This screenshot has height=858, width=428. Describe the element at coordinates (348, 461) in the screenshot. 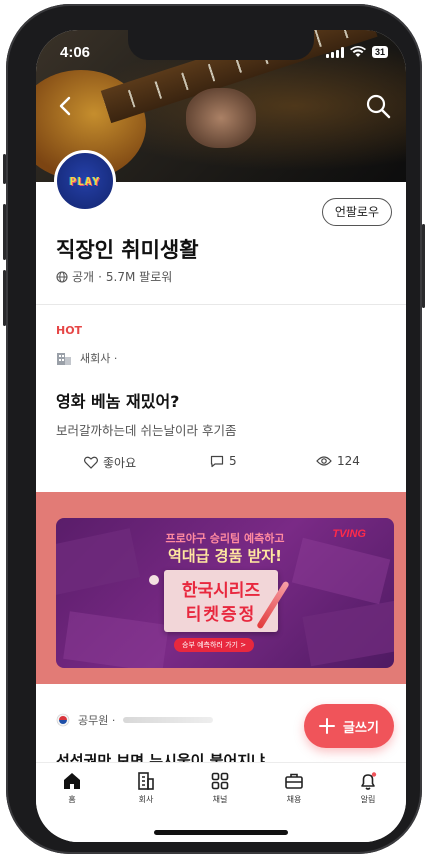

I see `view-count-value: 124` at that location.